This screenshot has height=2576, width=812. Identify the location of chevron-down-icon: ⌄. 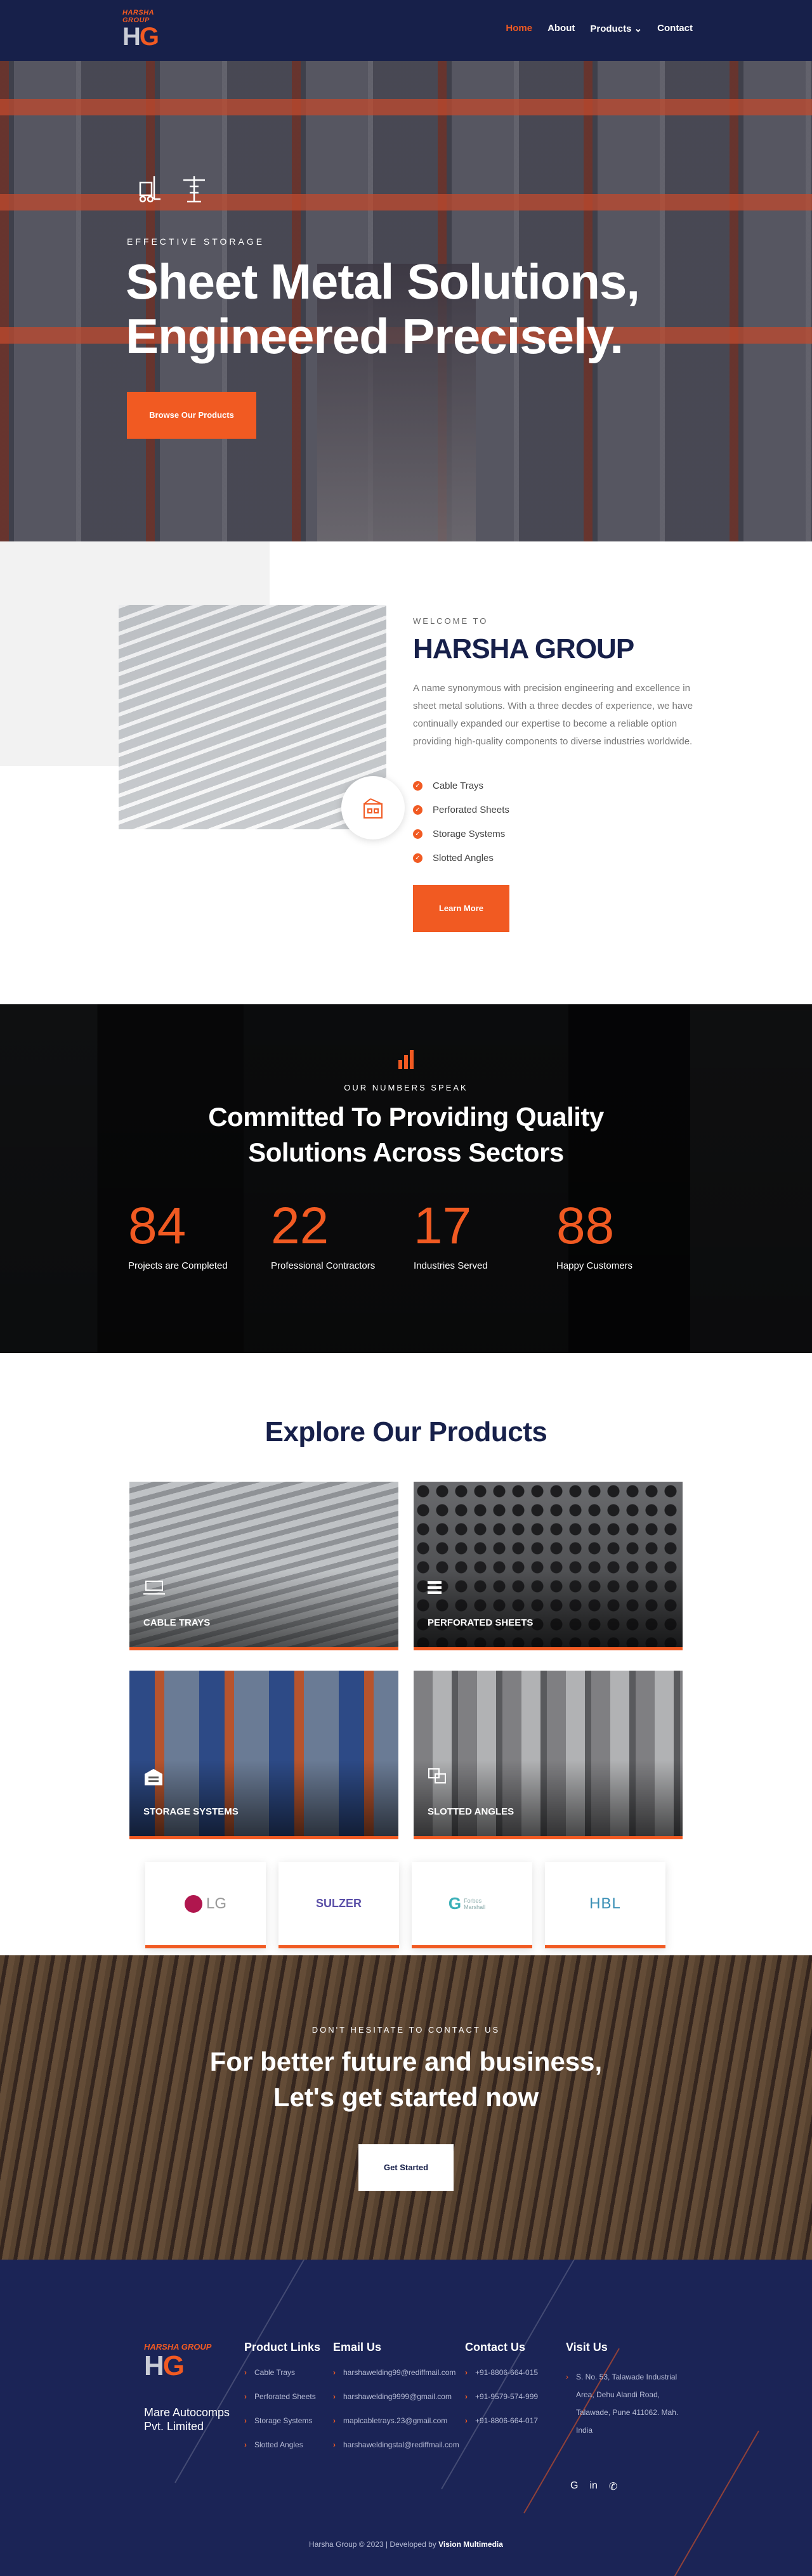
(639, 28).